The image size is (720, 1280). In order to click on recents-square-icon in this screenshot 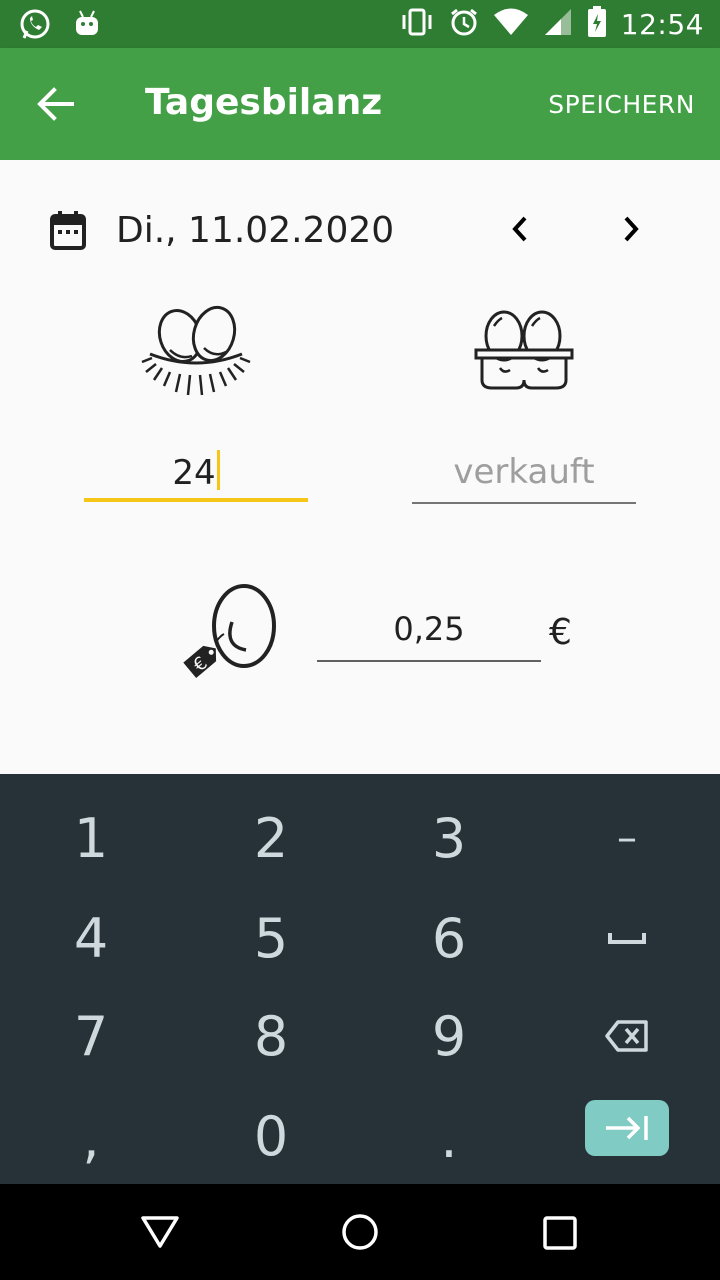, I will do `click(560, 1234)`.